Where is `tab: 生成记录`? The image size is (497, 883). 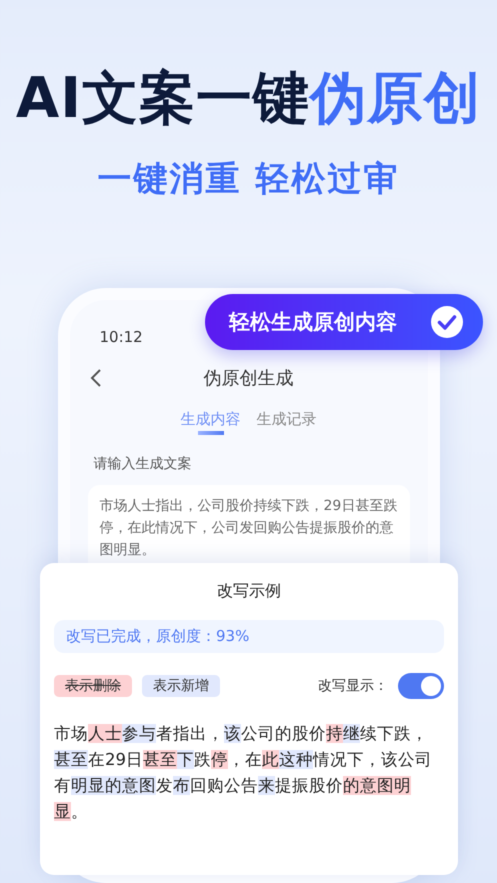 tab: 生成记录 is located at coordinates (286, 422).